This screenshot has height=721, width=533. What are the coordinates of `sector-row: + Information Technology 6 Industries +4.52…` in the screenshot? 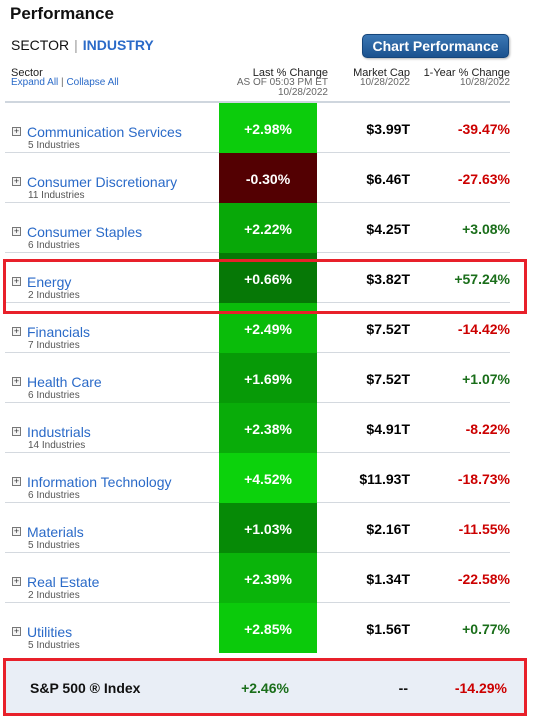 It's located at (257, 478).